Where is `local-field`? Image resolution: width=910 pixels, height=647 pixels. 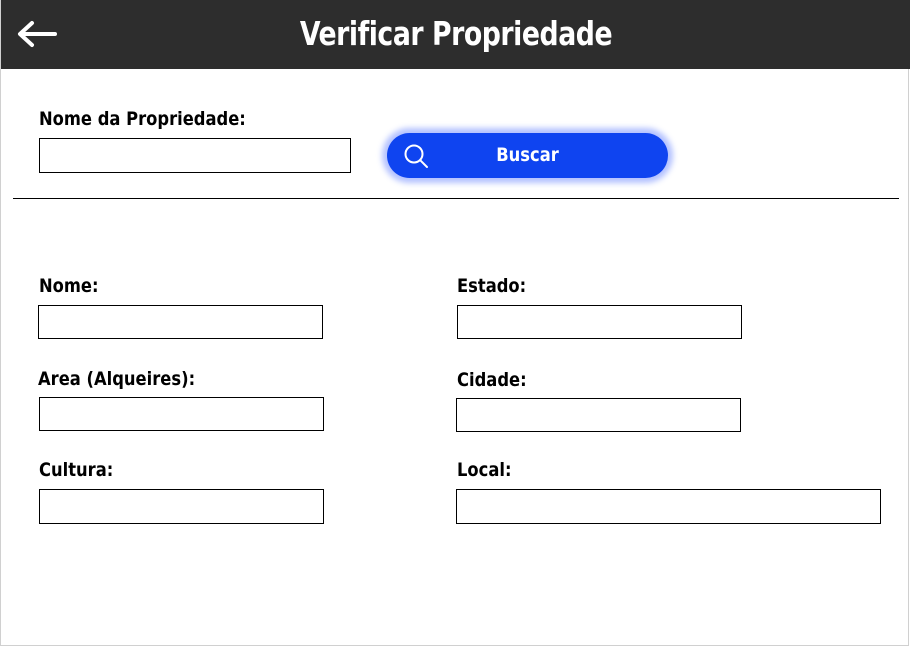
local-field is located at coordinates (668, 506).